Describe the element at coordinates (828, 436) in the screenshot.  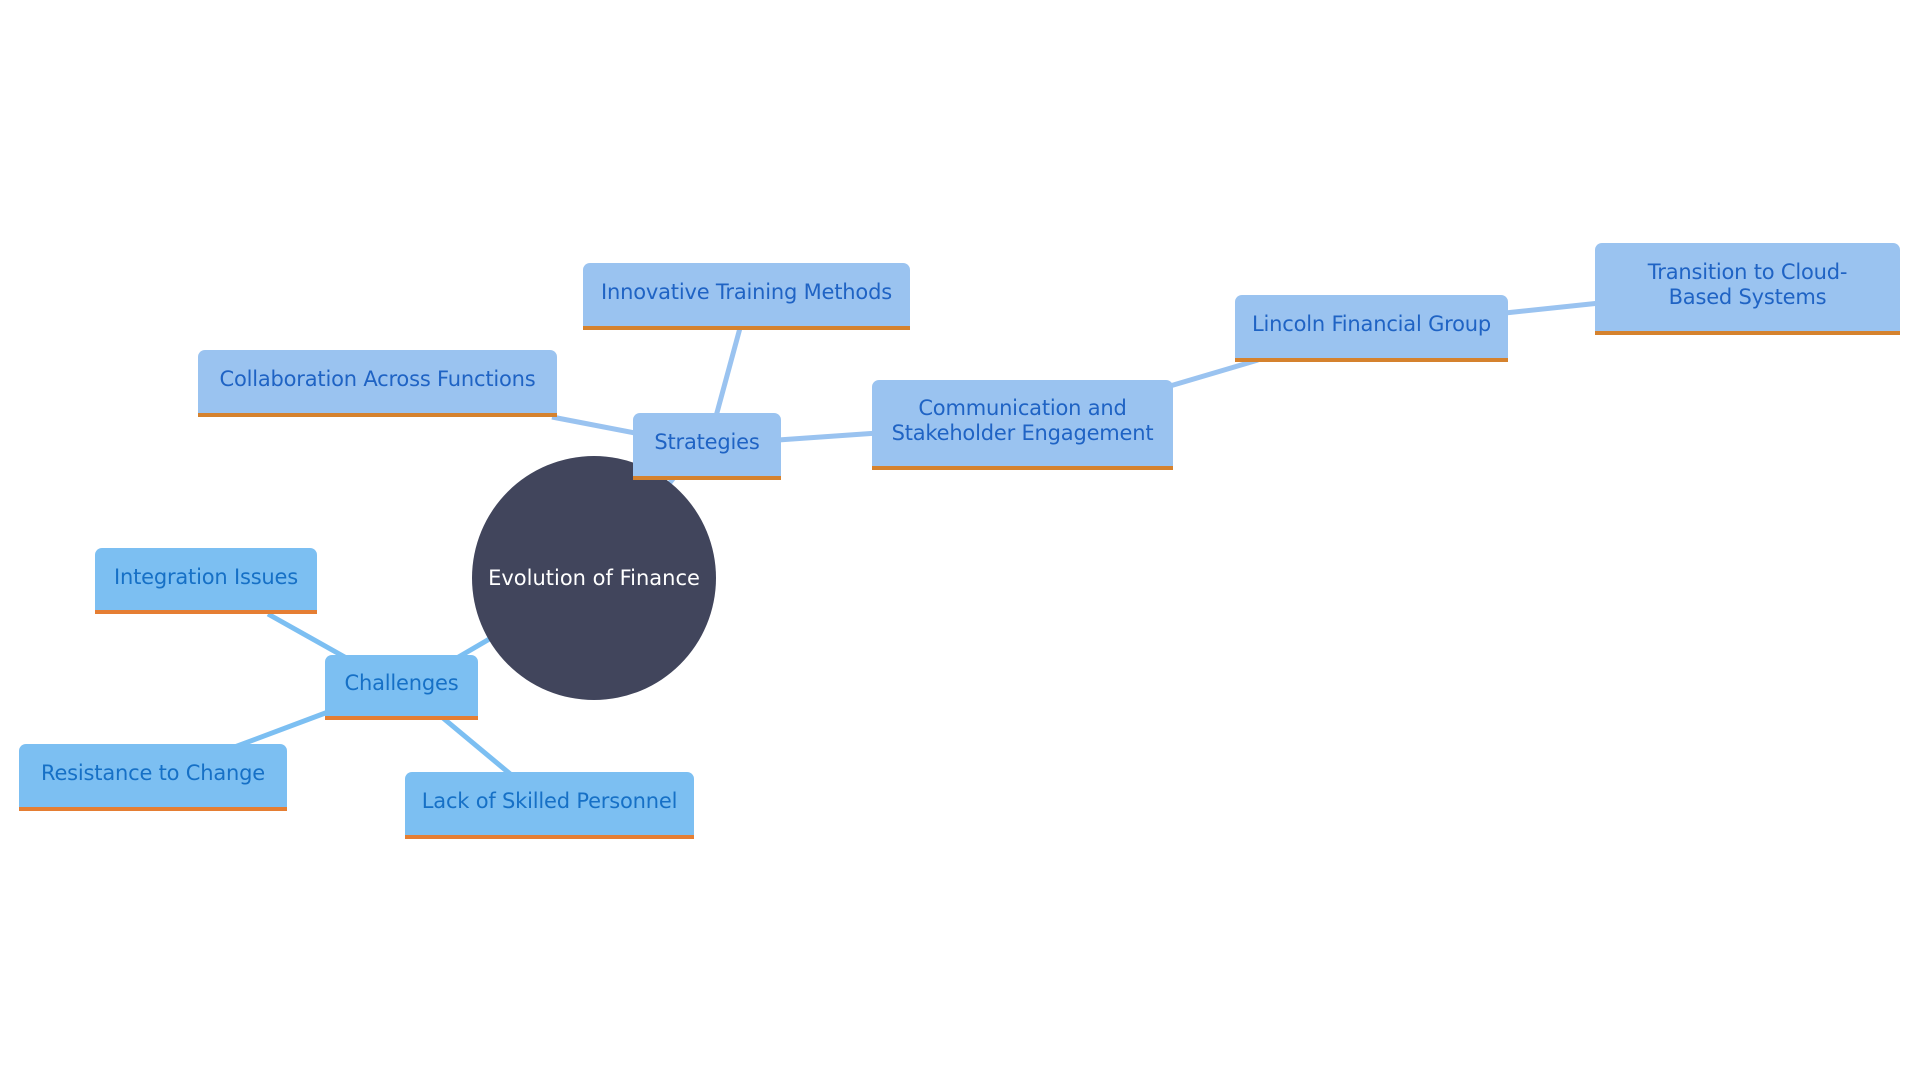
I see `edge-strategies-communication` at that location.